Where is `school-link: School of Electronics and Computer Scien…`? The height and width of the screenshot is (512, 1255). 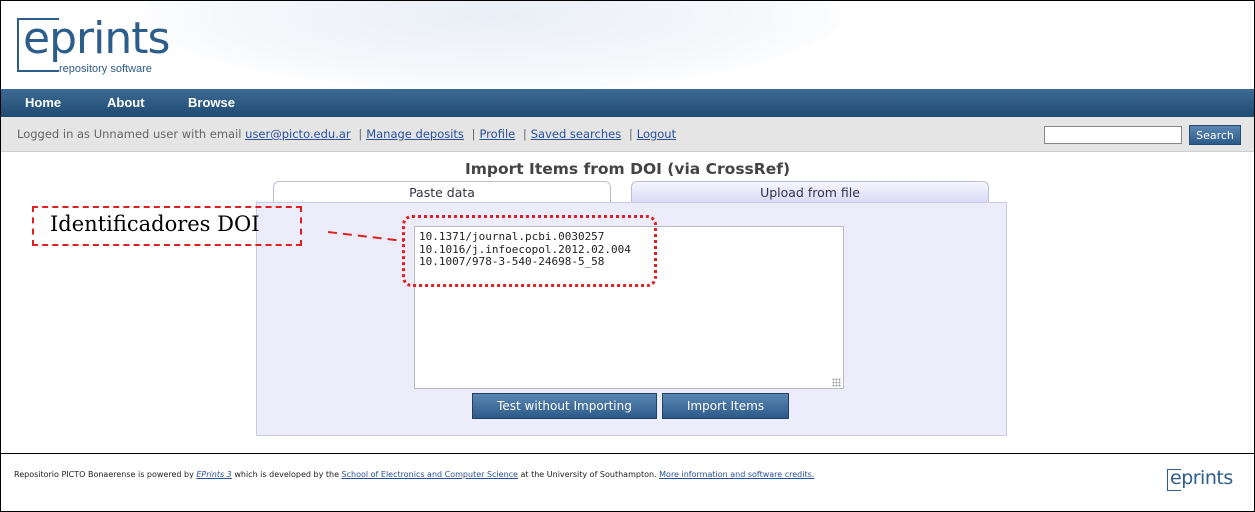 school-link: School of Electronics and Computer Scien… is located at coordinates (430, 474).